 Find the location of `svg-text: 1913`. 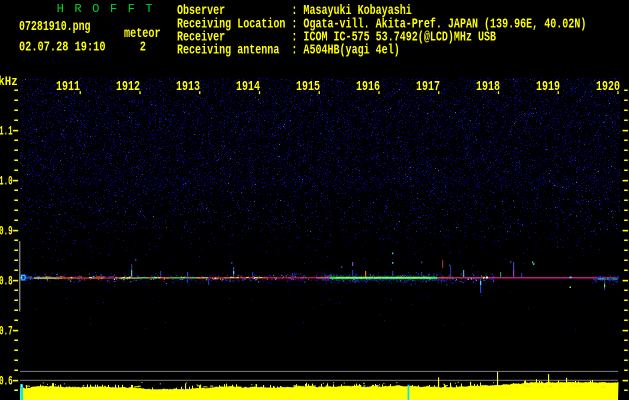

svg-text: 1913 is located at coordinates (188, 87).